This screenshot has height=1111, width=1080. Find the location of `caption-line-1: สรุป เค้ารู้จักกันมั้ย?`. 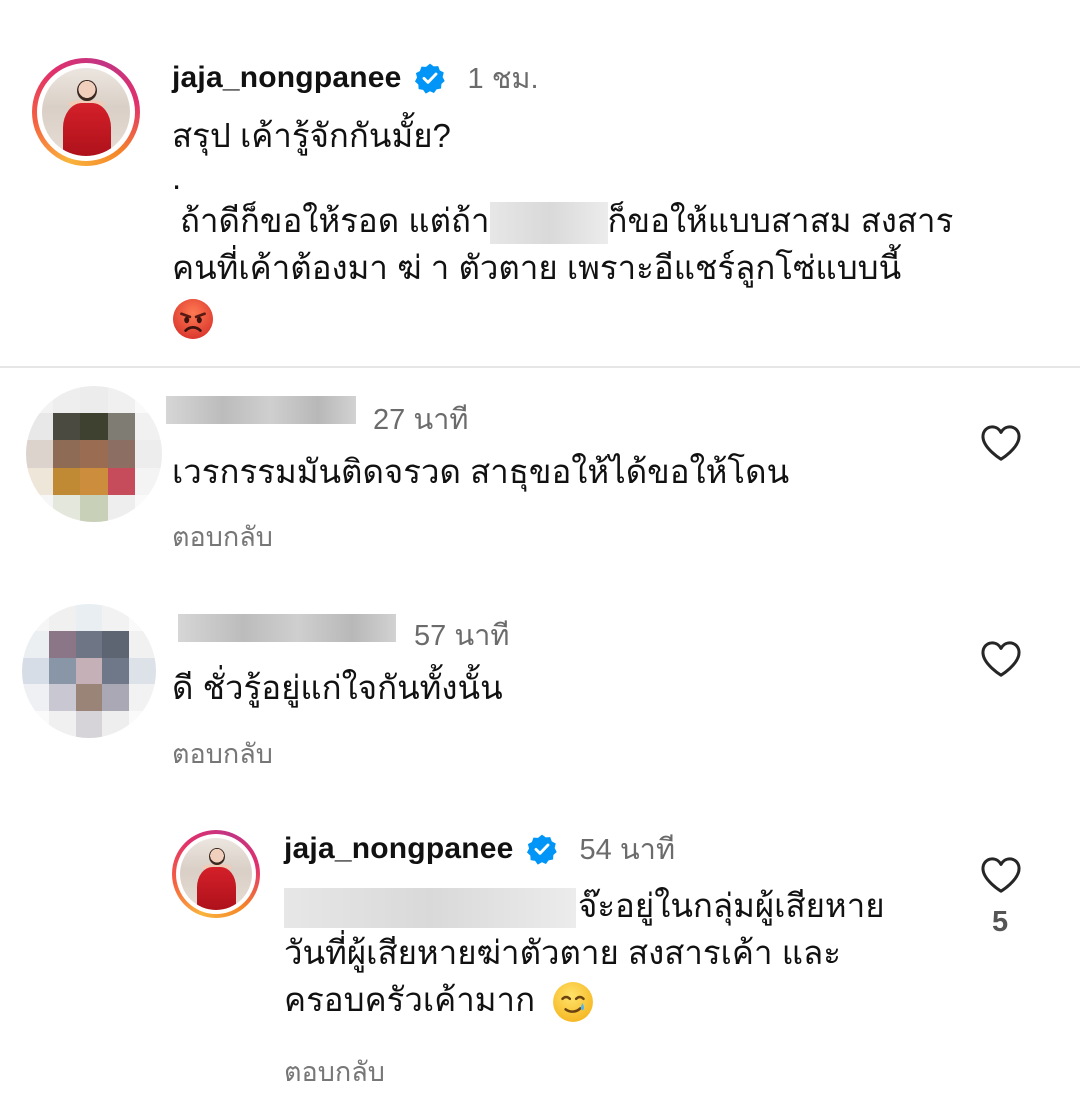

caption-line-1: สรุป เค้ารู้จักกันมั้ย? is located at coordinates (311, 135).